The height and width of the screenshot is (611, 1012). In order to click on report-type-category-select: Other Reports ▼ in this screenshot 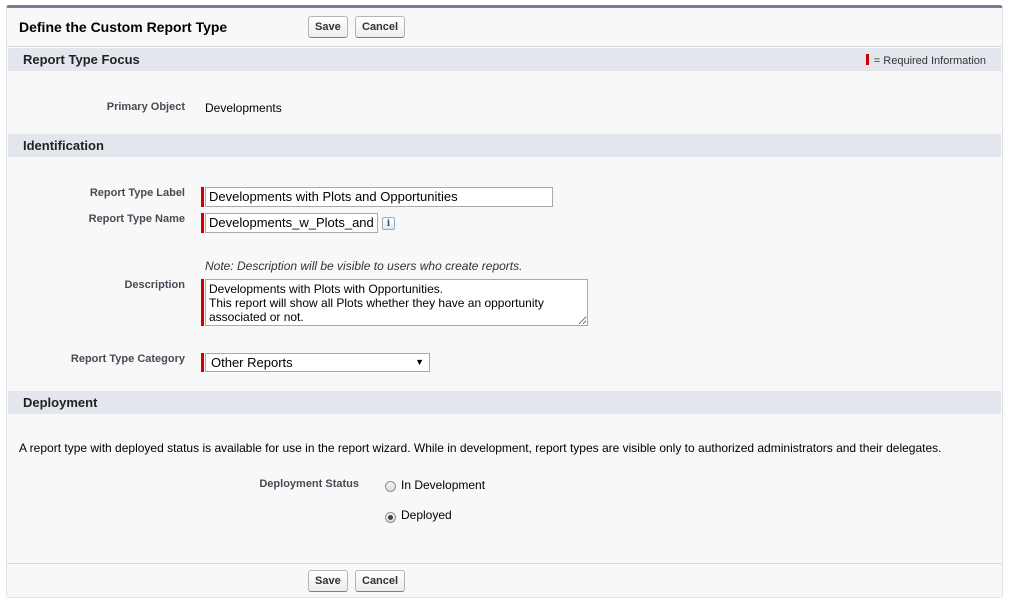, I will do `click(317, 362)`.